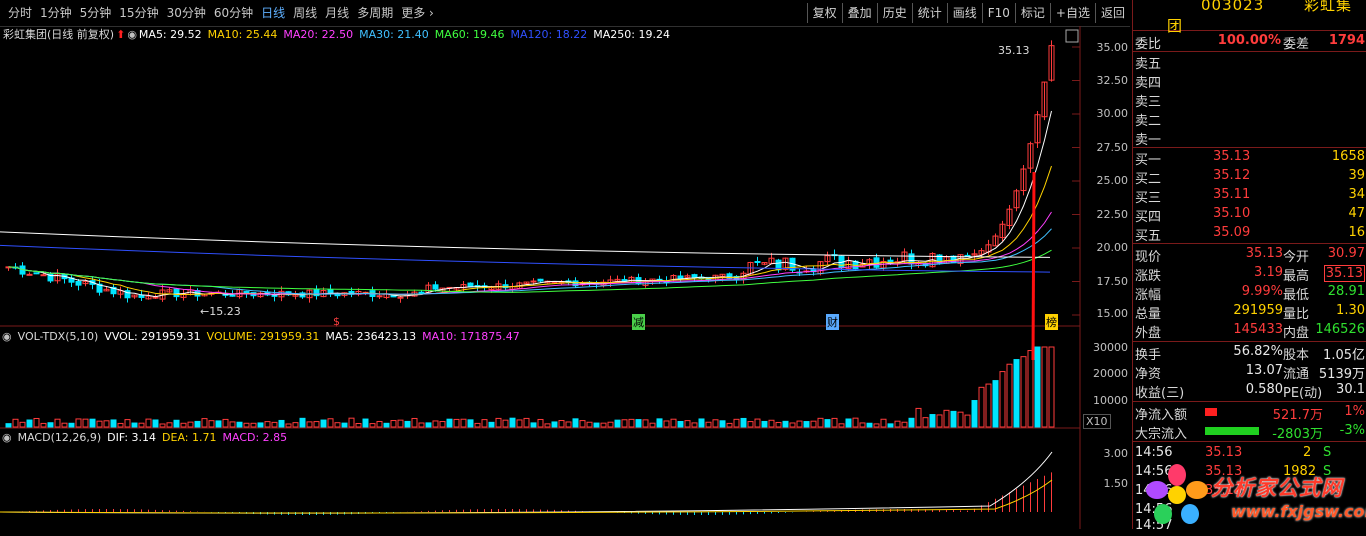 This screenshot has height=536, width=1366. Describe the element at coordinates (1148, 314) in the screenshot. I see `stat-label: 总量` at that location.